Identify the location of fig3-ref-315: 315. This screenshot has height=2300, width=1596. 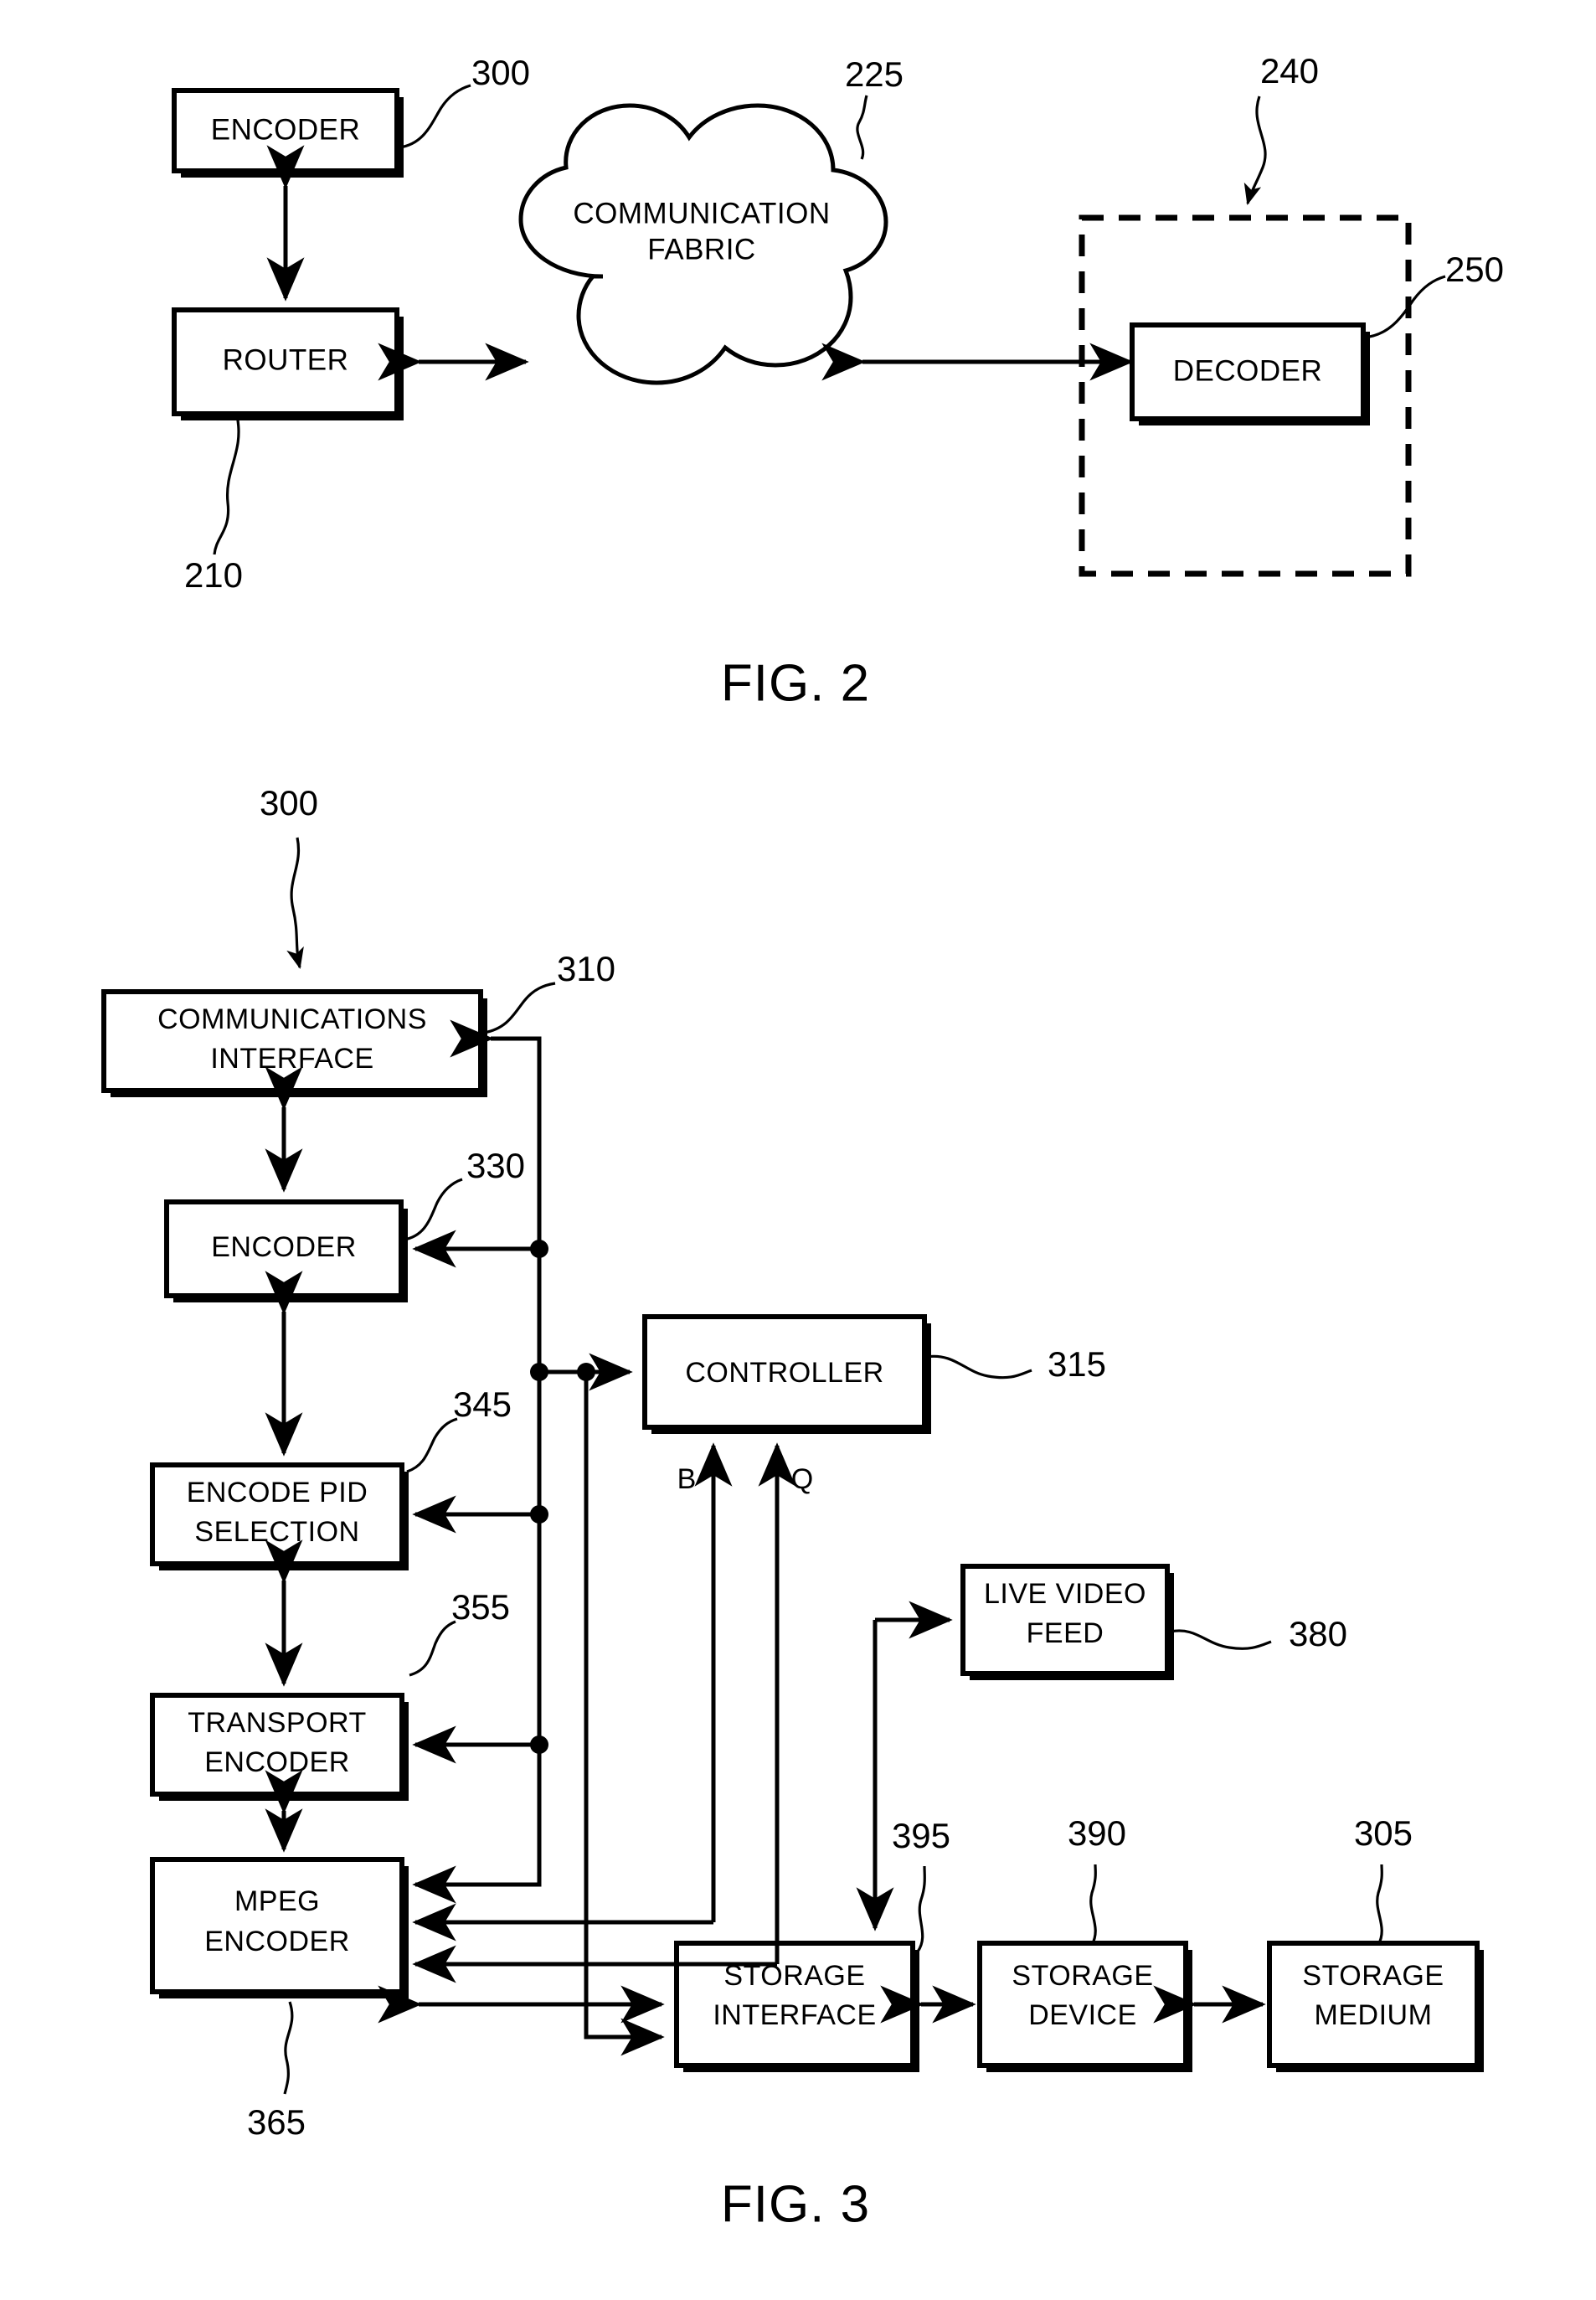
(1077, 1364).